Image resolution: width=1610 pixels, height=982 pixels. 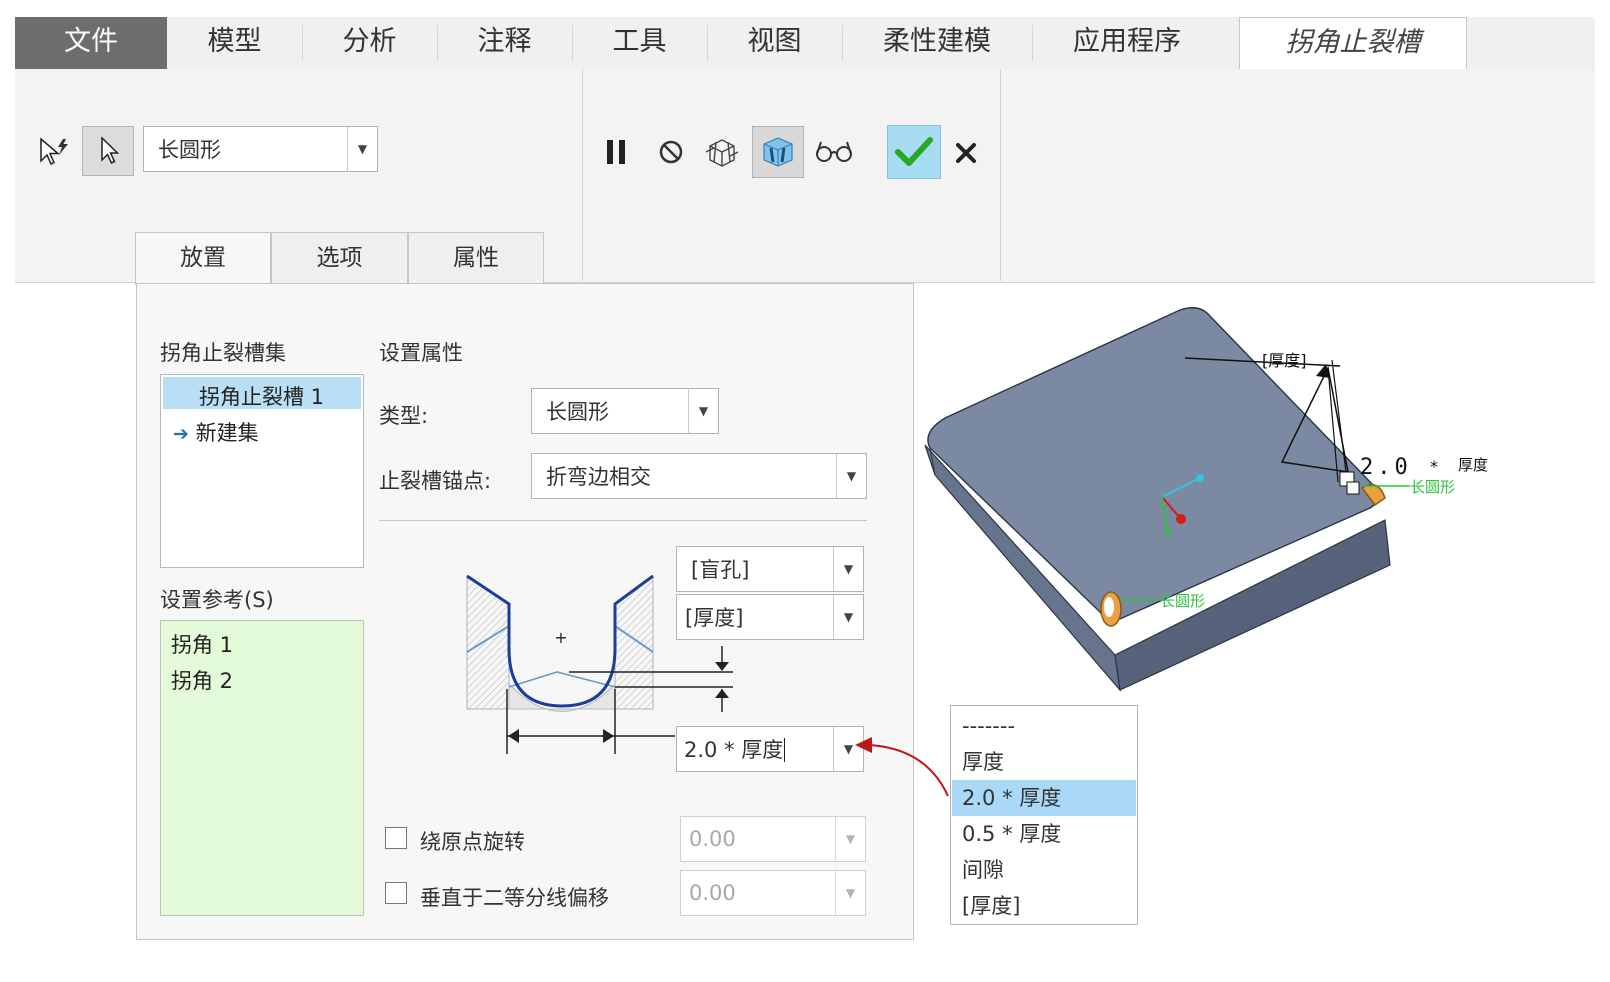 I want to click on dim-mult-text: *, so click(x=1434, y=466).